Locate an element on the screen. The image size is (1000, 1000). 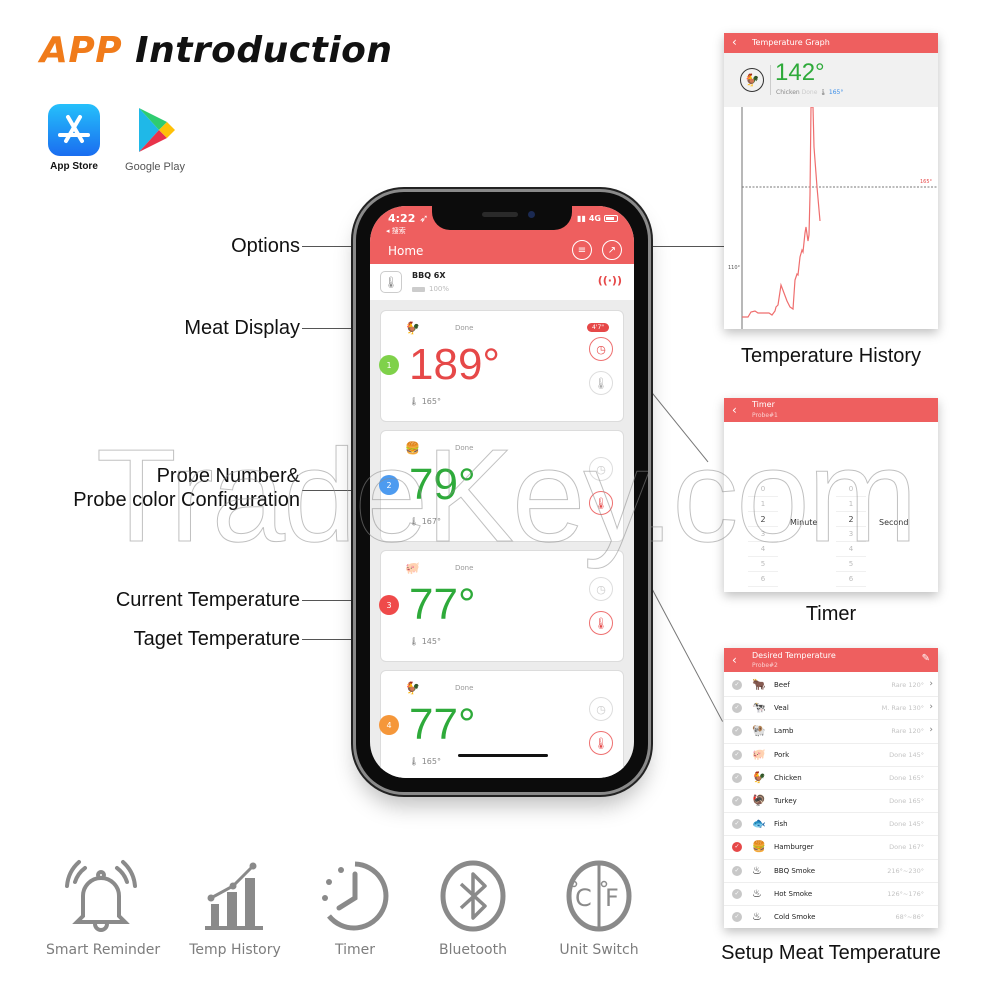
network-label: 4G is located at coordinates (594, 218).